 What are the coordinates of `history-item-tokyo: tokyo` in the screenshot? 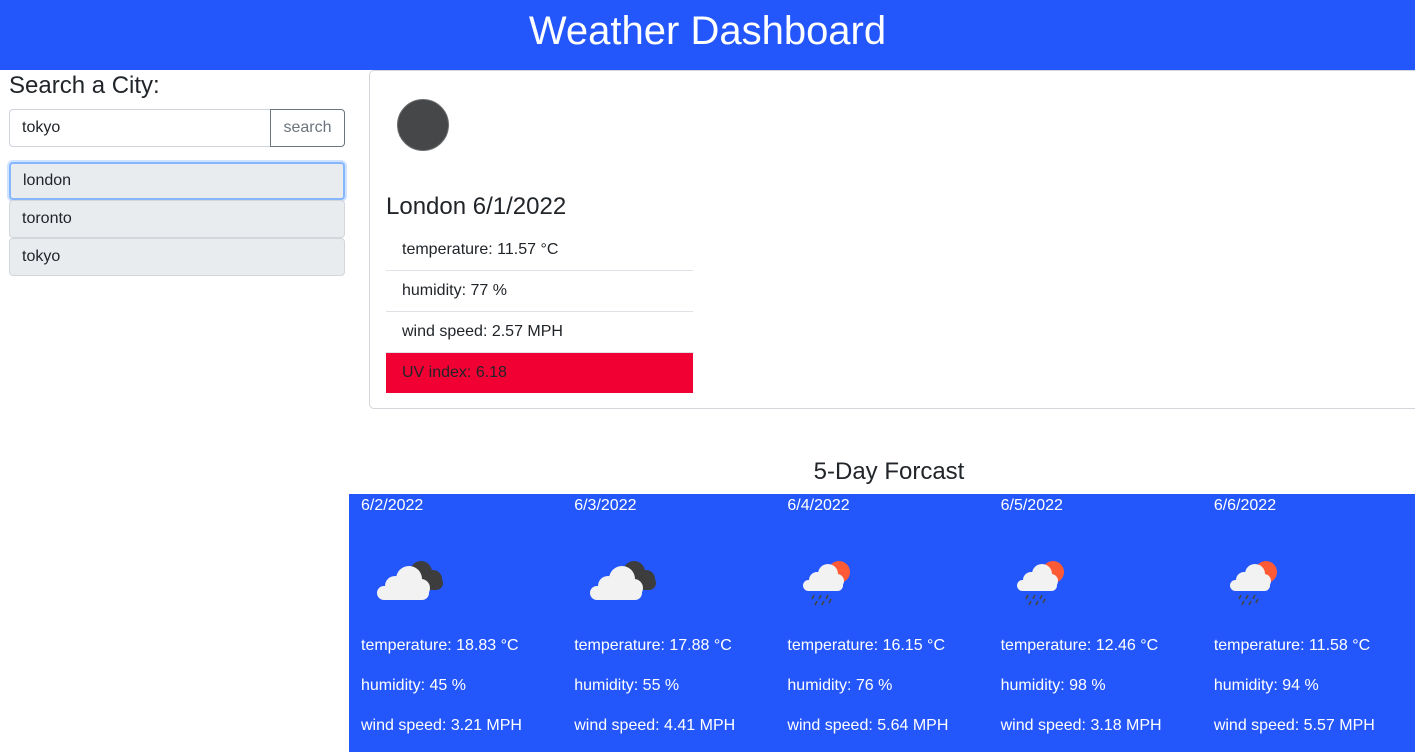 It's located at (177, 257).